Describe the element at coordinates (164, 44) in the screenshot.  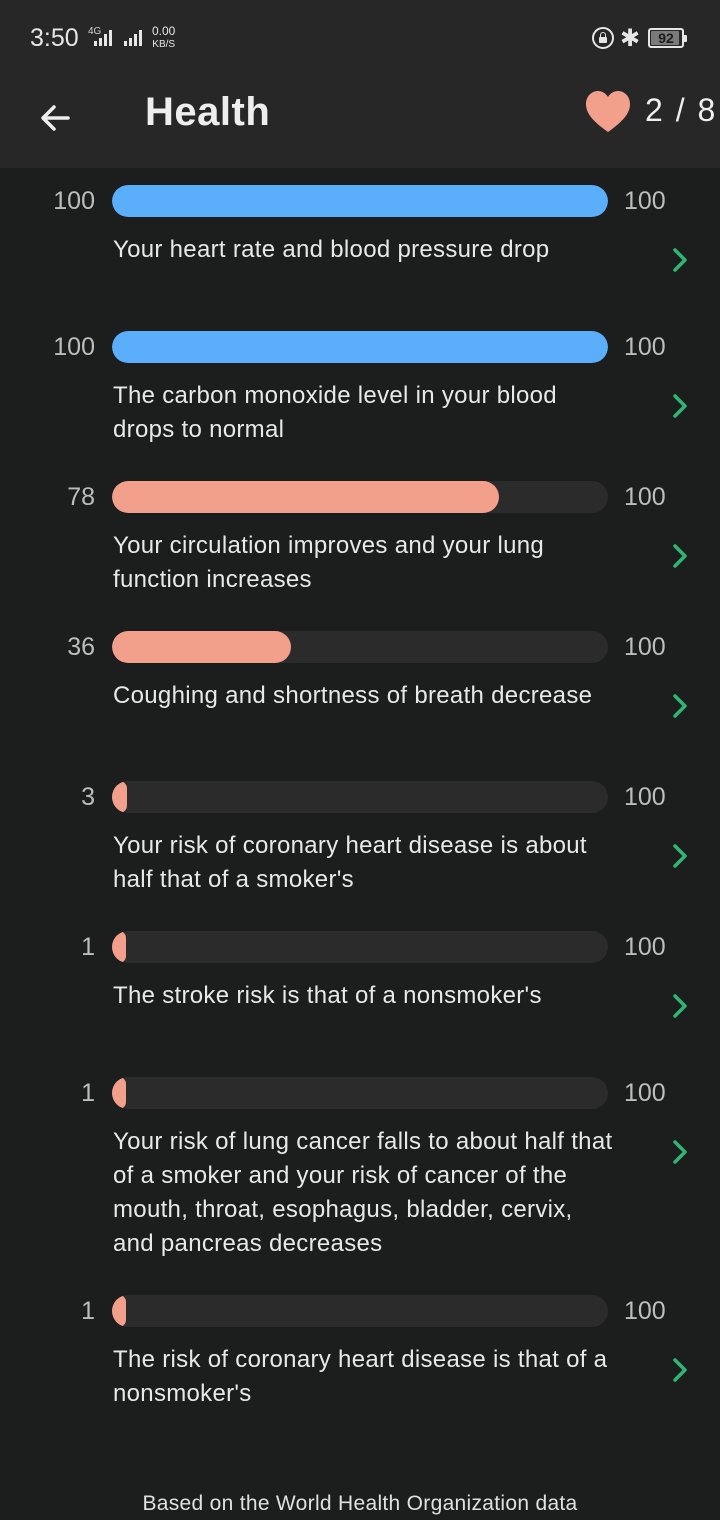
I see `network-speed-unit: KB/S` at that location.